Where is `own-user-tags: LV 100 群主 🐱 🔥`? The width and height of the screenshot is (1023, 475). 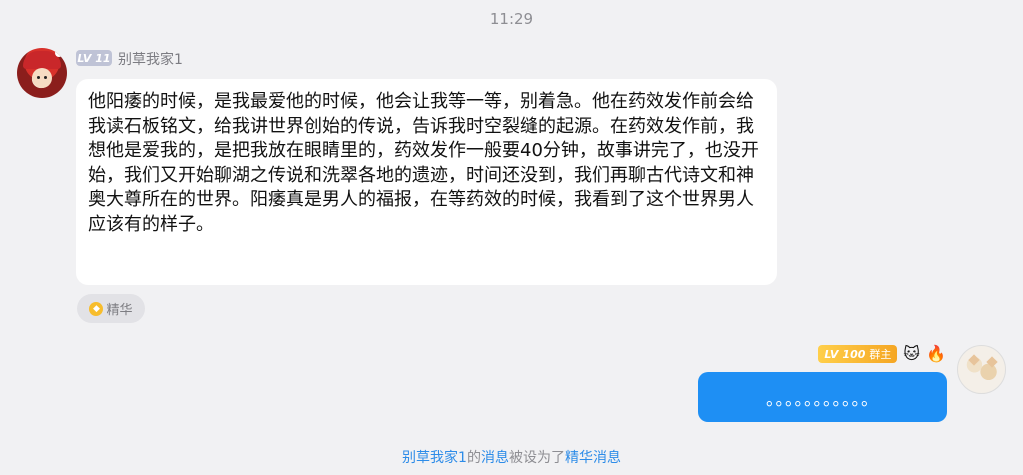 own-user-tags: LV 100 群主 🐱 🔥 is located at coordinates (882, 354).